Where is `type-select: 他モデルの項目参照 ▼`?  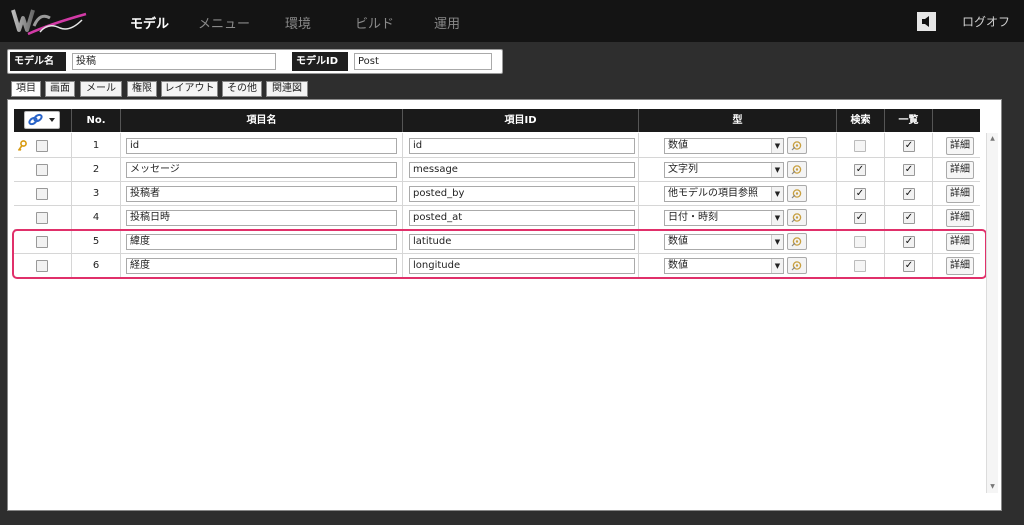 type-select: 他モデルの項目参照 ▼ is located at coordinates (724, 194).